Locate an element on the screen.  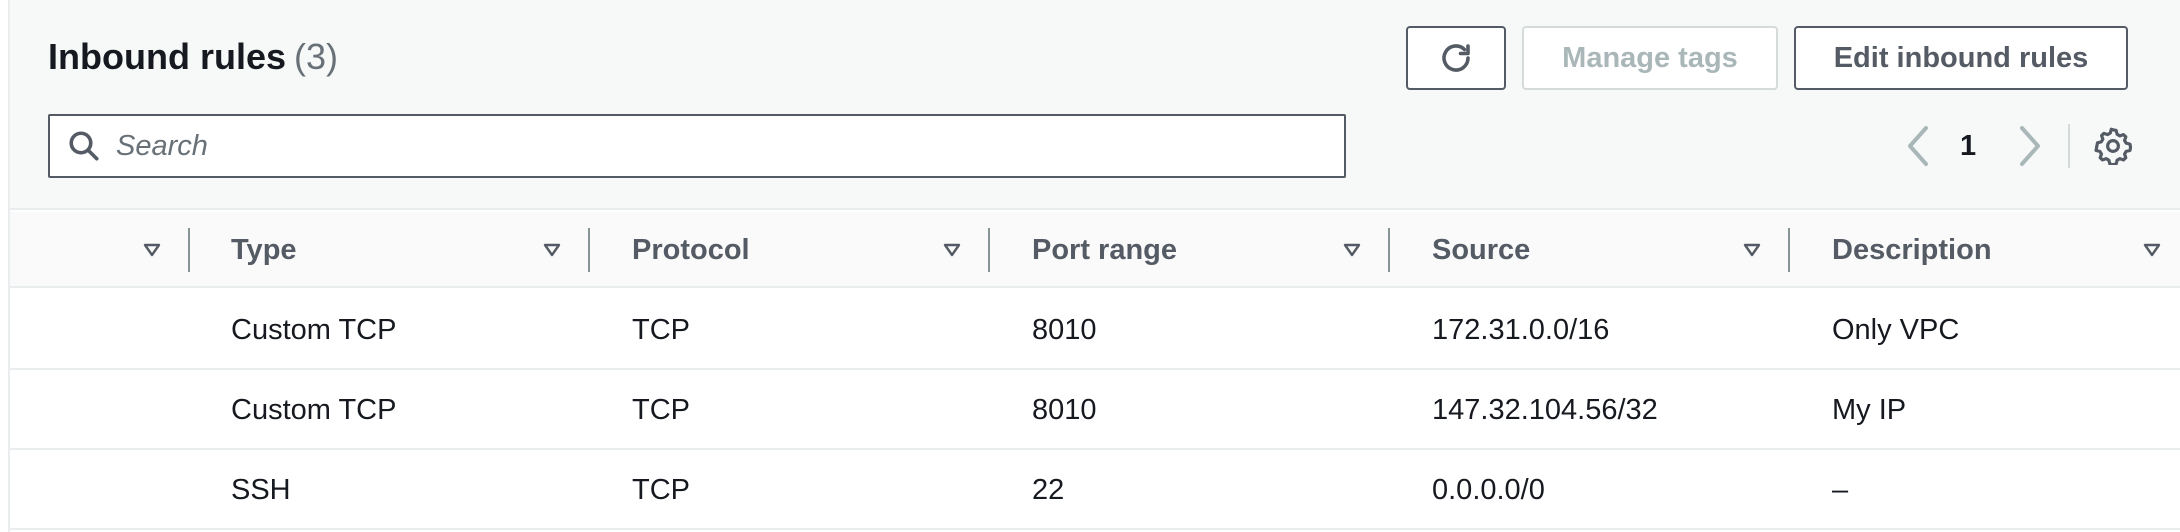
next-page-button is located at coordinates (2028, 146).